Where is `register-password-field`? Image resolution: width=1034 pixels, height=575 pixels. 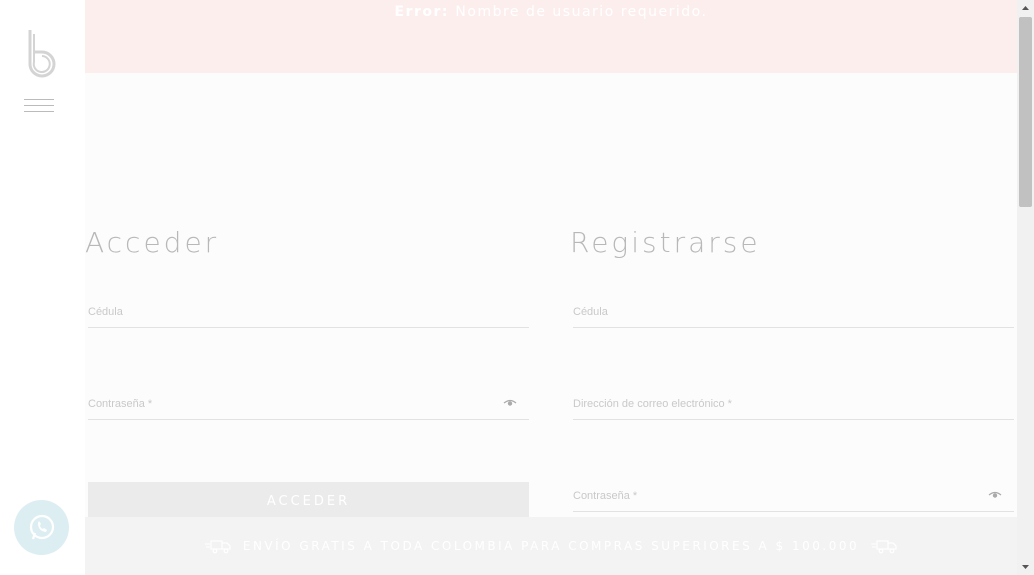
register-password-field is located at coordinates (793, 497).